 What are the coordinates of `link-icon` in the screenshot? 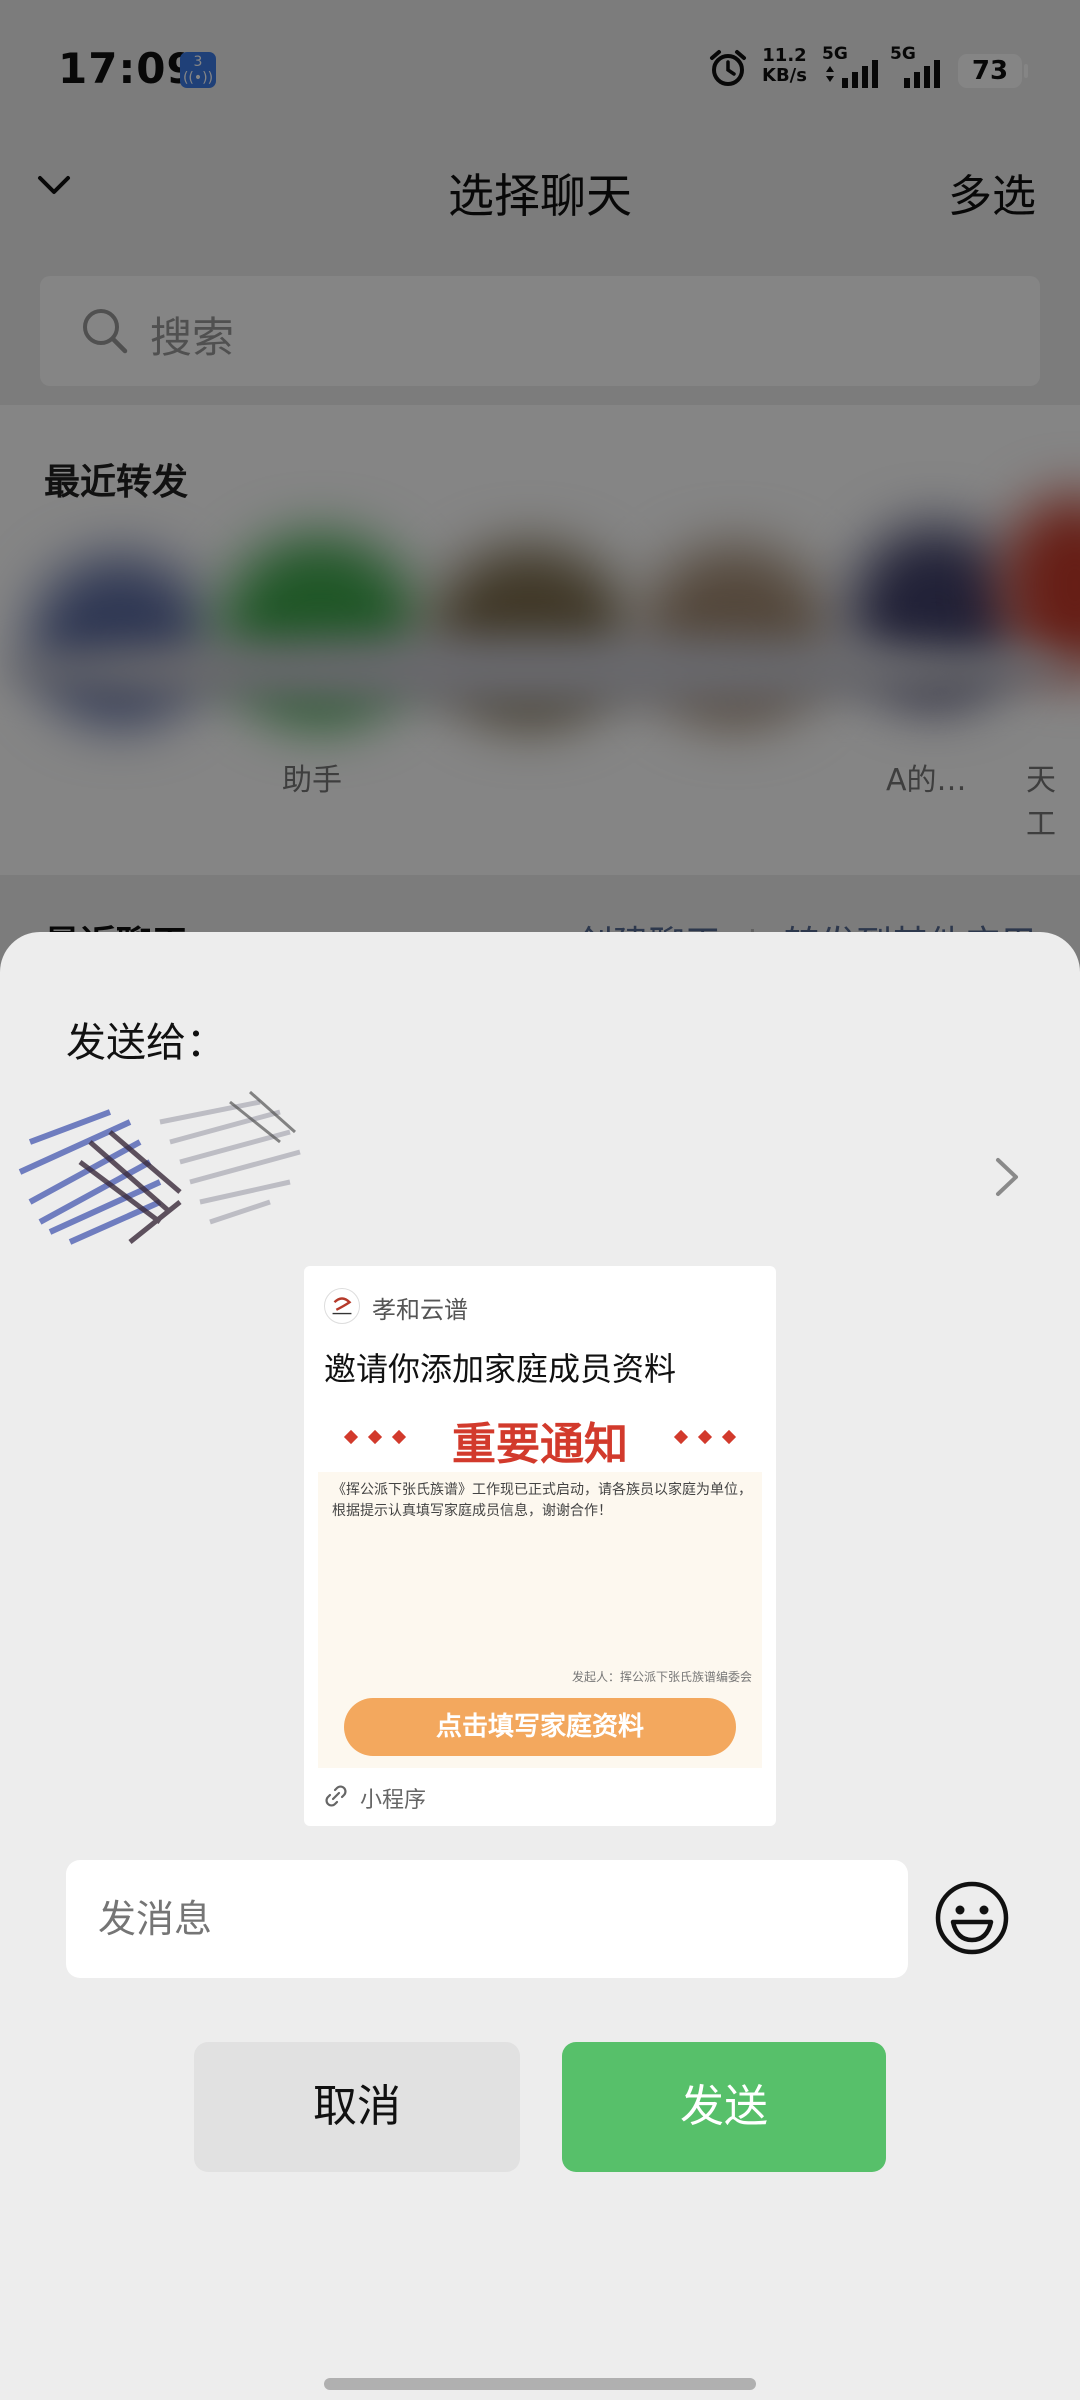 It's located at (336, 1796).